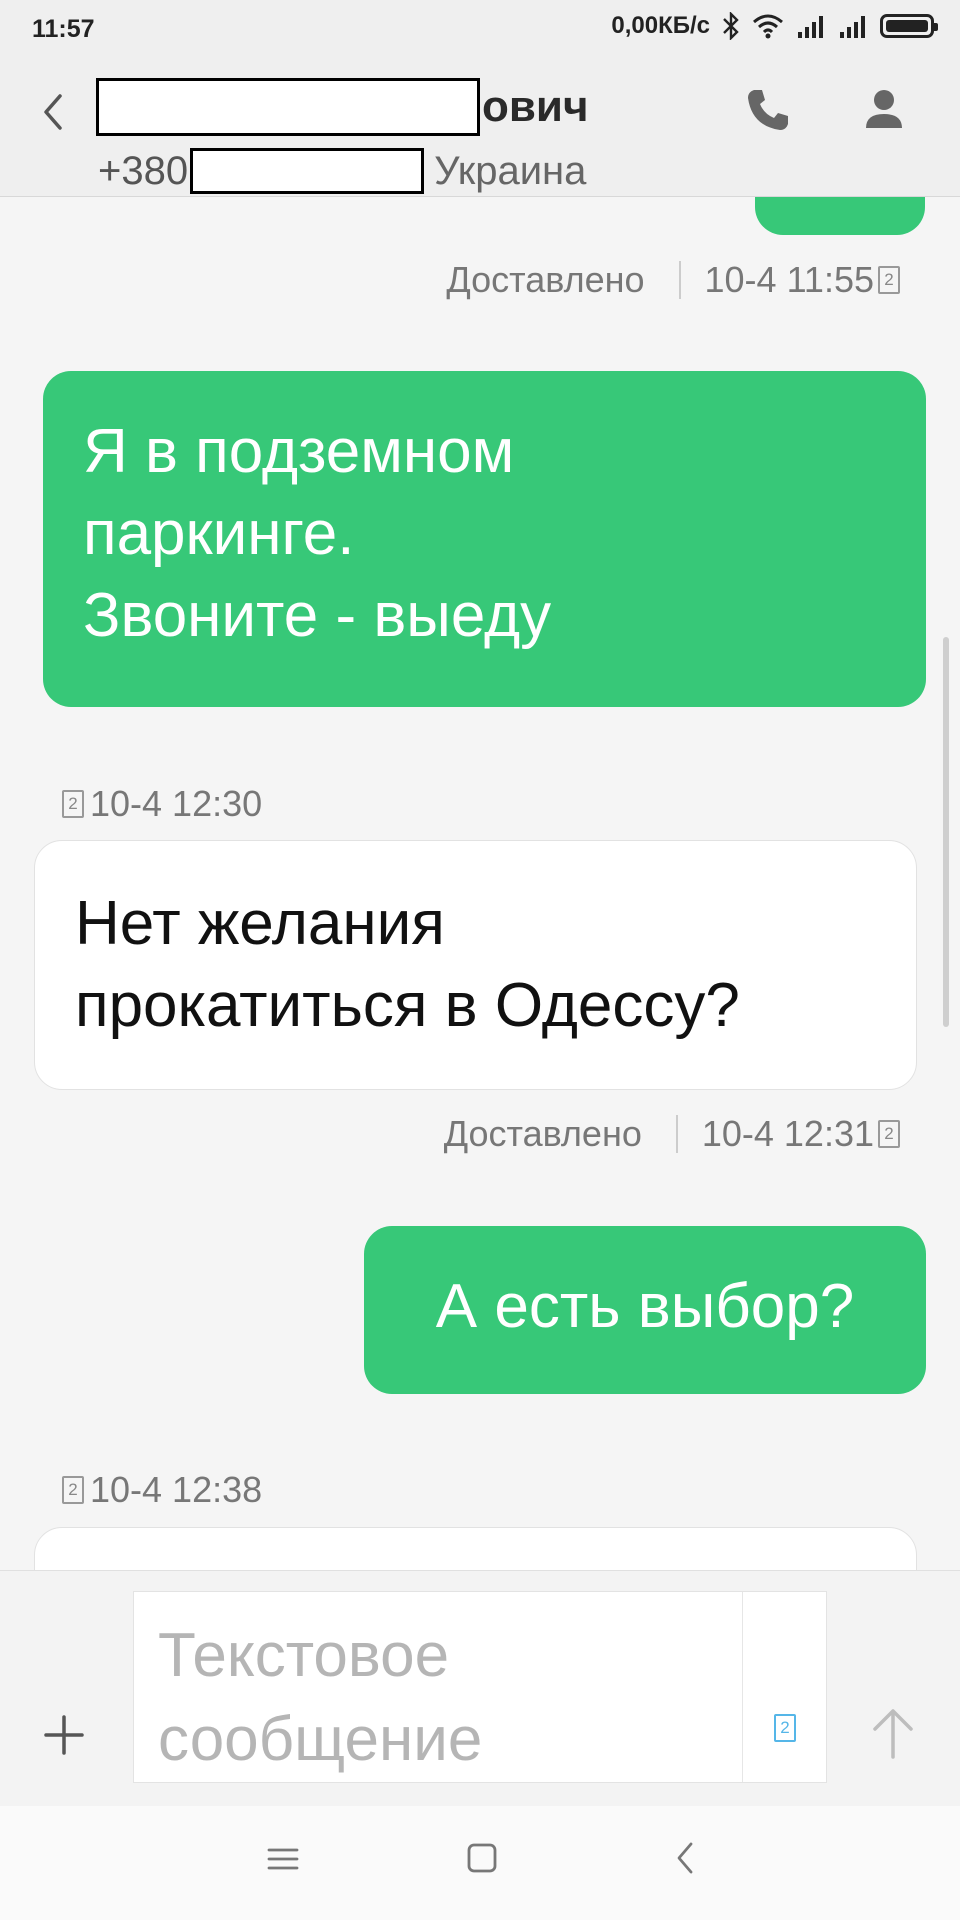 The image size is (960, 1920). I want to click on contact-phone: +380 Украина, so click(342, 171).